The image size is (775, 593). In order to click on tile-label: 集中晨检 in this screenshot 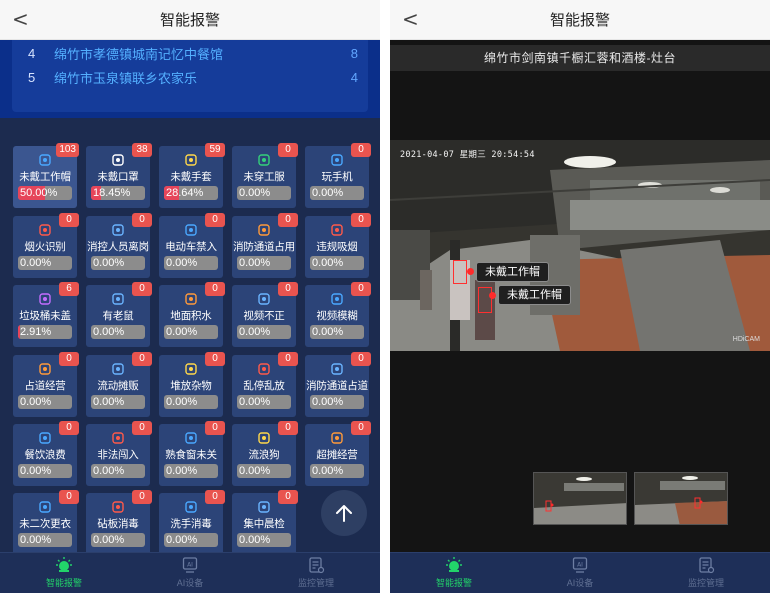, I will do `click(264, 524)`.